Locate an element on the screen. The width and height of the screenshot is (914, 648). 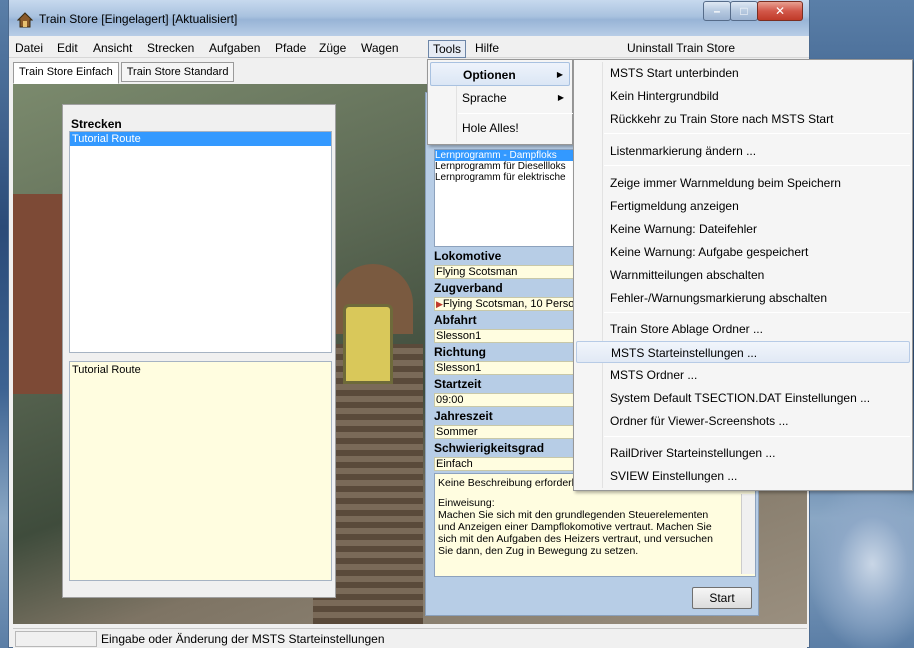
house-icon is located at coordinates (25, 20).